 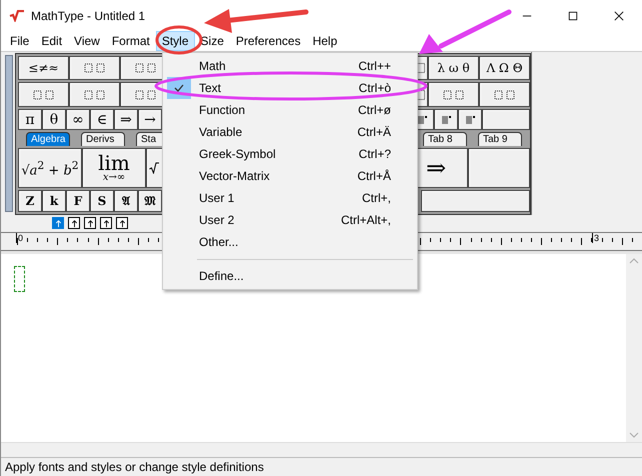 I want to click on style-symbol-button: 𝔐, so click(x=150, y=201).